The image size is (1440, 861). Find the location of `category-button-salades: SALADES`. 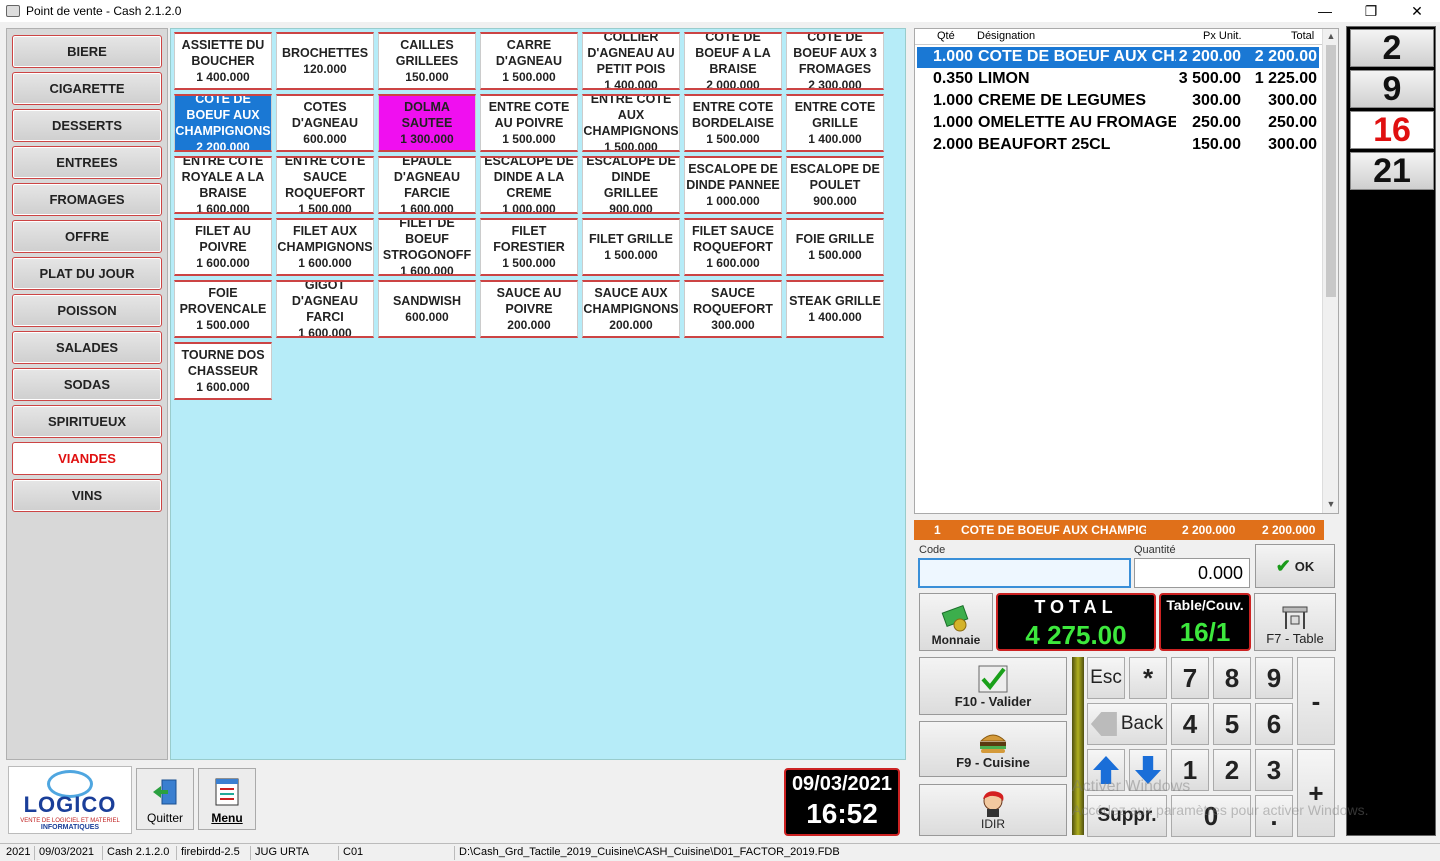

category-button-salades: SALADES is located at coordinates (87, 347).